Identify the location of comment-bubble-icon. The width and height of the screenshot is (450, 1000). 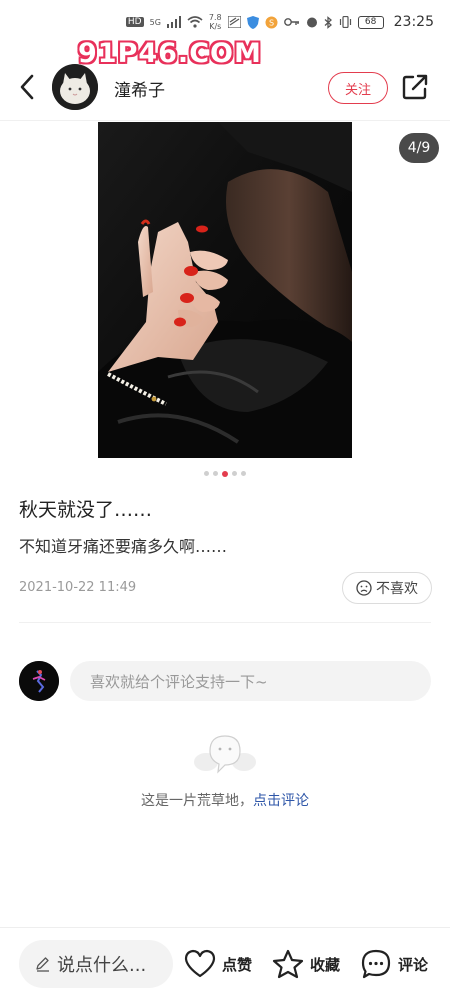
(376, 964).